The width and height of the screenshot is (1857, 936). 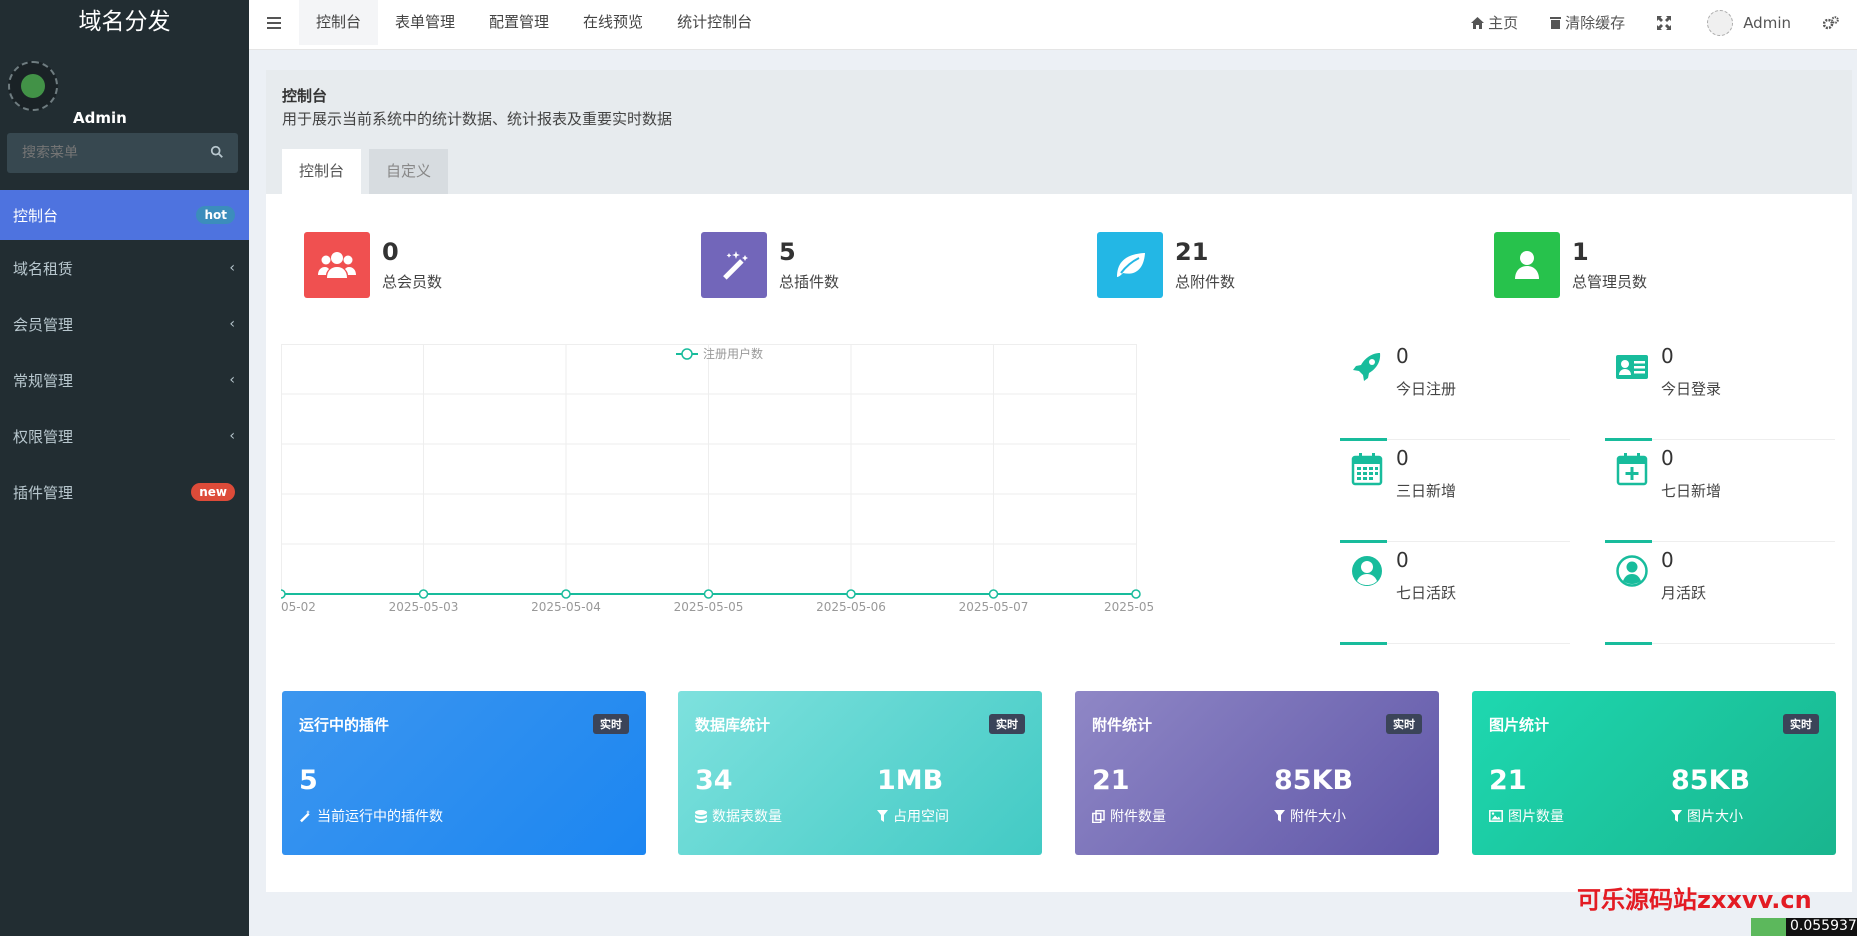 I want to click on legend-marker, so click(x=687, y=354).